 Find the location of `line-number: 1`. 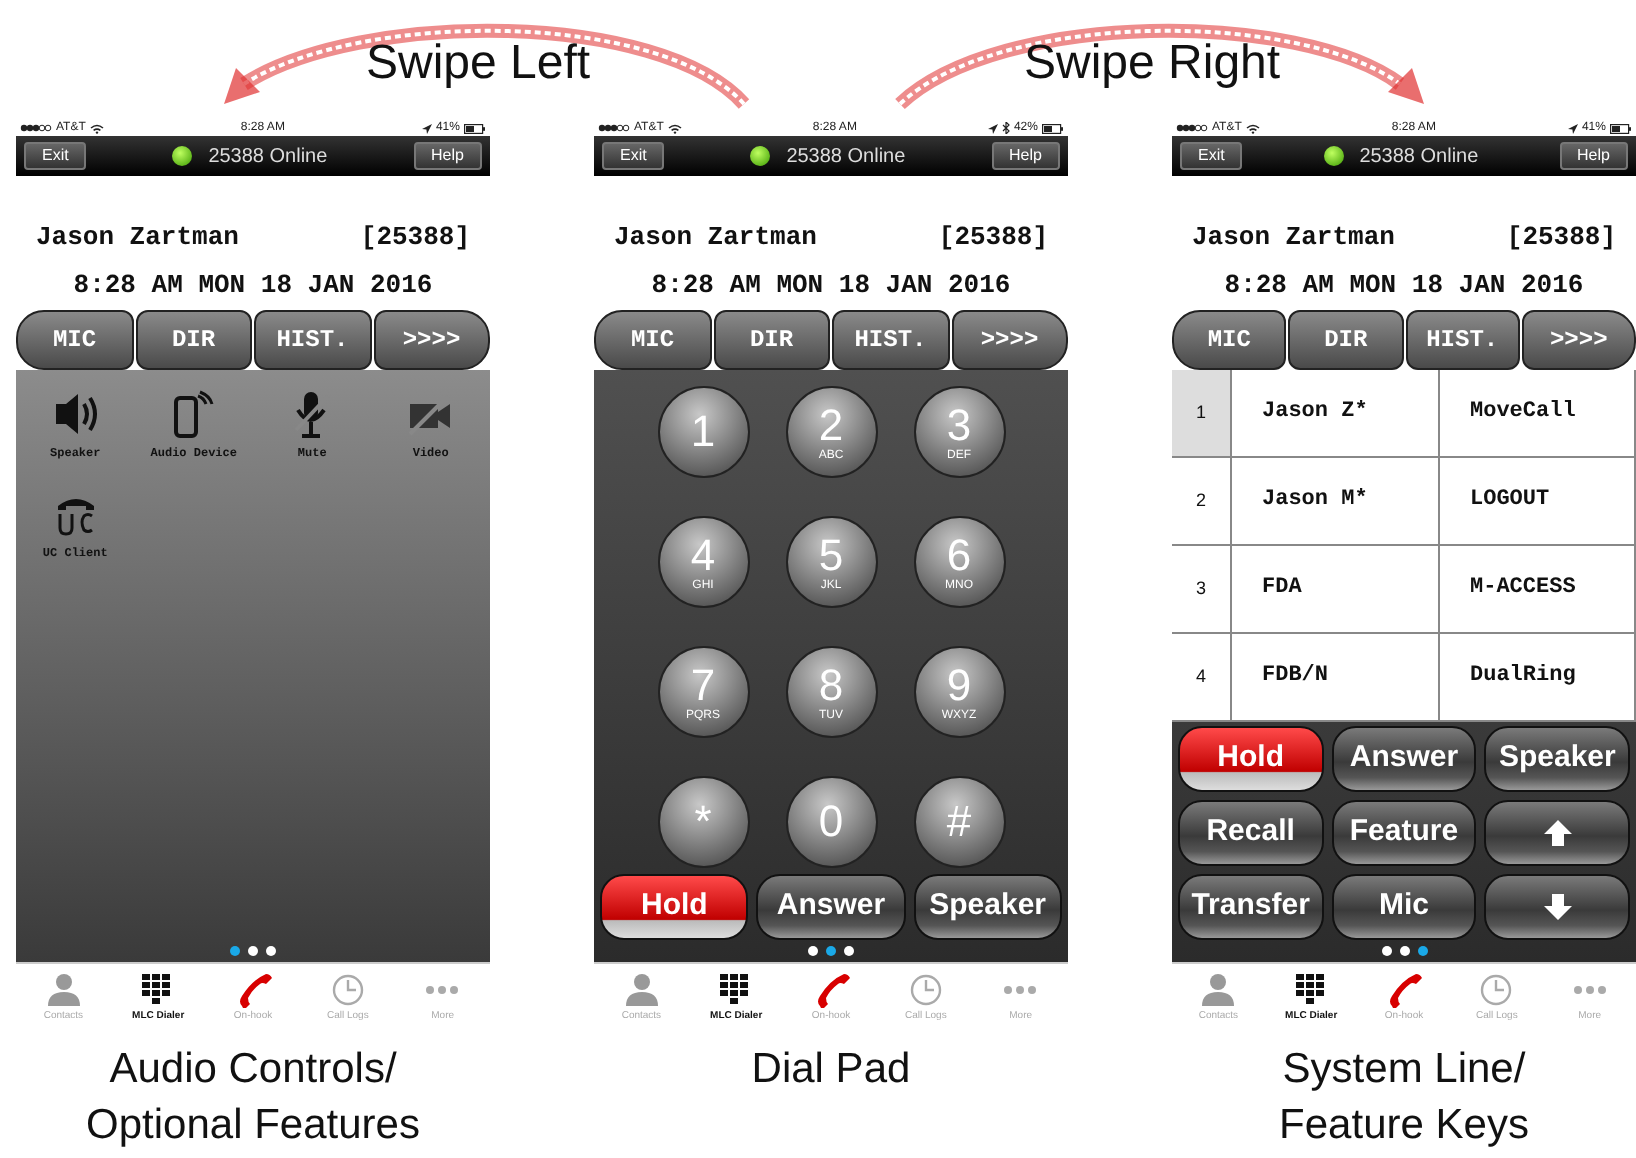

line-number: 1 is located at coordinates (1202, 414).